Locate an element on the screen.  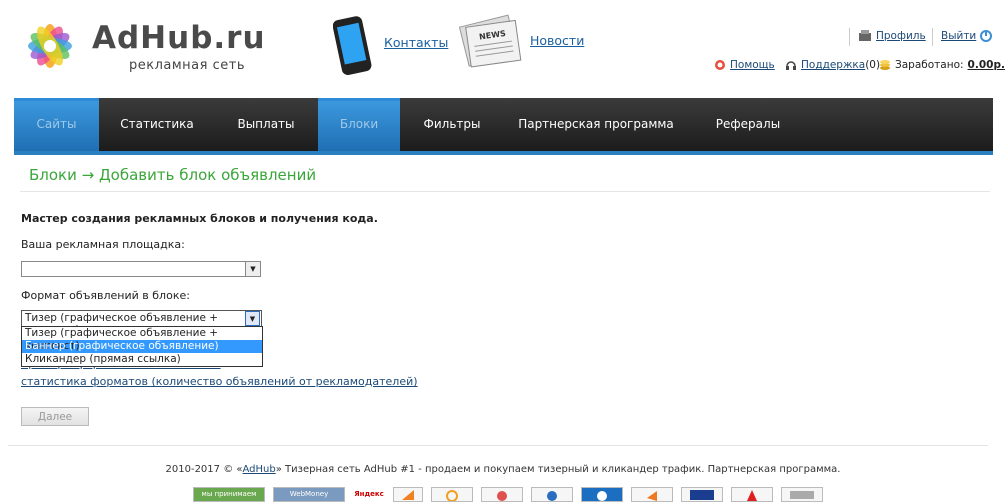
footer-year: 2010-2017 © is located at coordinates (199, 469).